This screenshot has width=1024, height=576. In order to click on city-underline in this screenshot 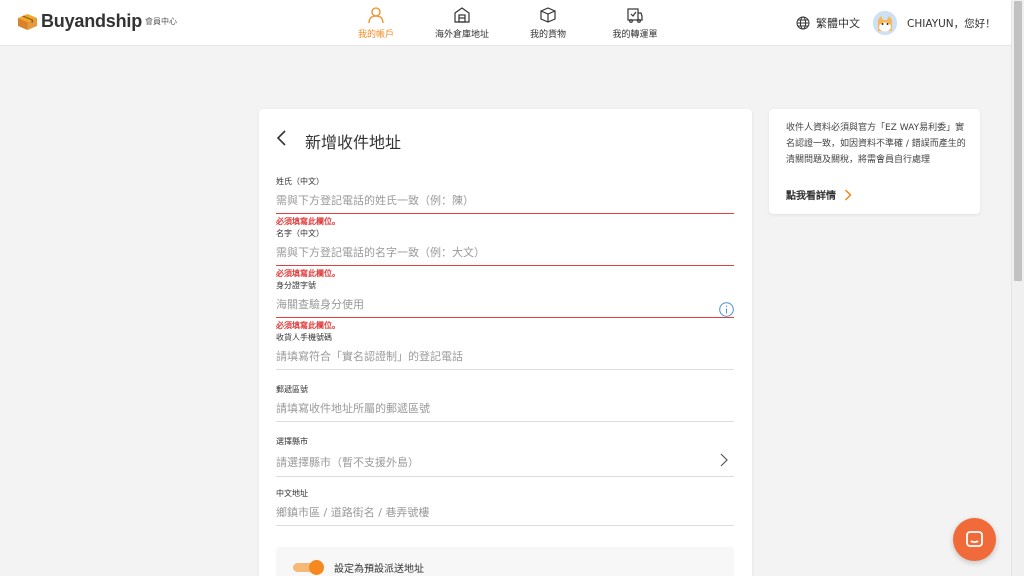, I will do `click(505, 476)`.